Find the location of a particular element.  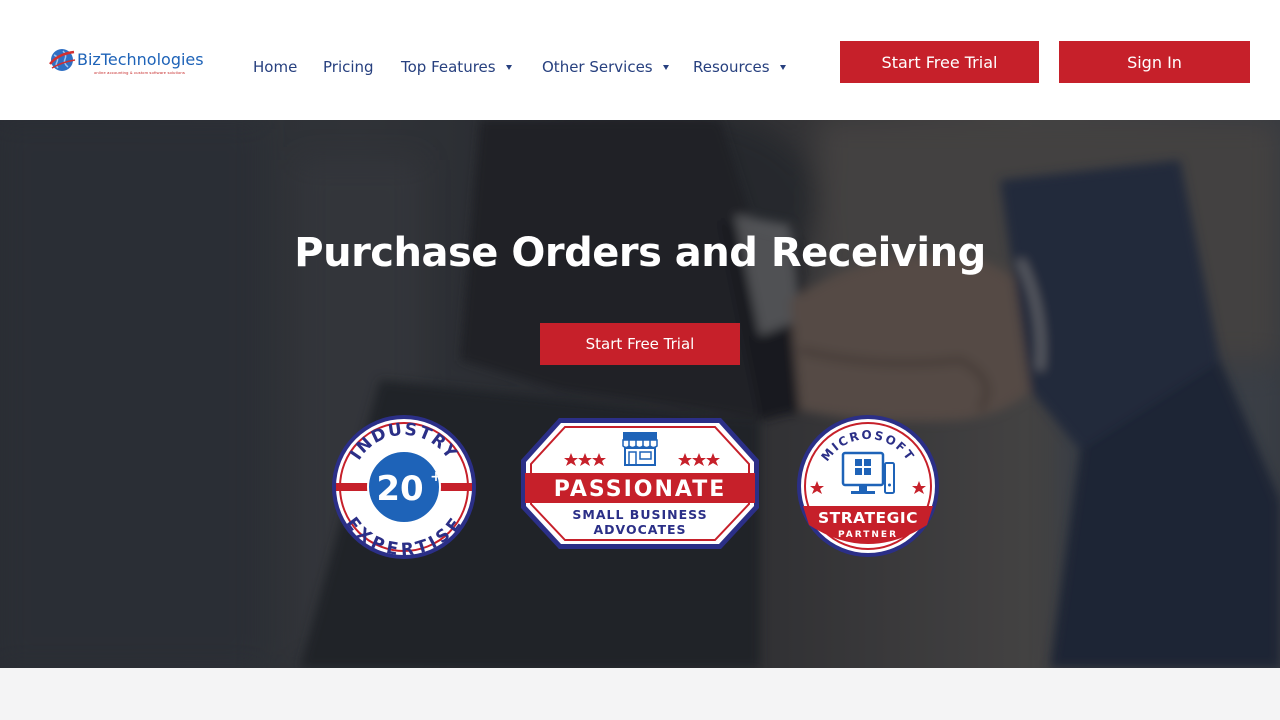

passionate-advocates-badge: PASSIONATE SMALL BUSINESS ADVOCATES is located at coordinates (640, 483).